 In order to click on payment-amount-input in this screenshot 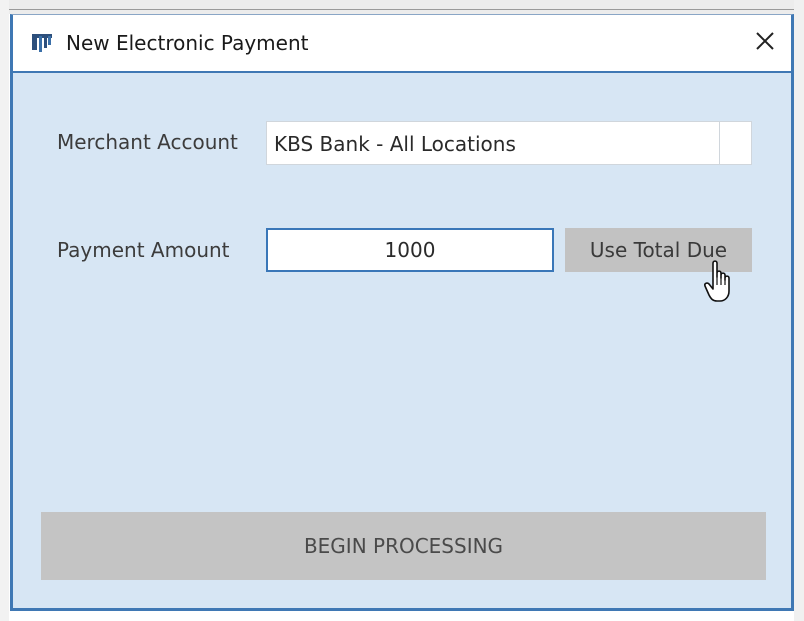, I will do `click(410, 250)`.